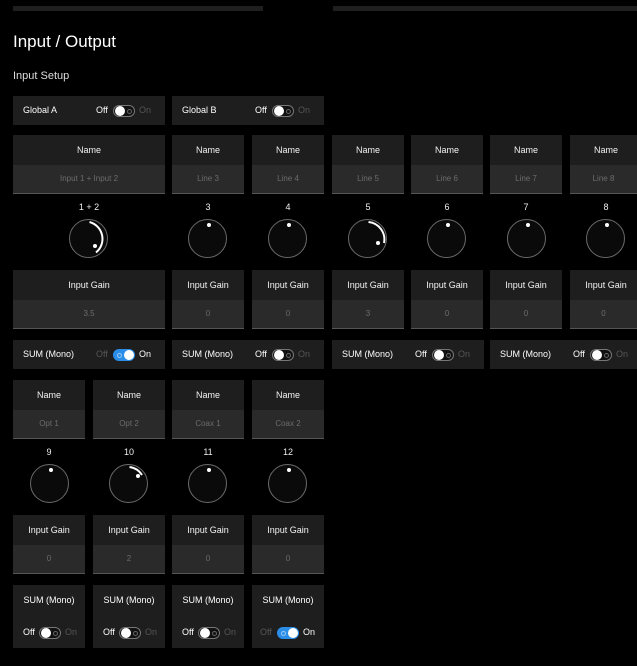  What do you see at coordinates (209, 633) in the screenshot?
I see `sum-toggle-ch11` at bounding box center [209, 633].